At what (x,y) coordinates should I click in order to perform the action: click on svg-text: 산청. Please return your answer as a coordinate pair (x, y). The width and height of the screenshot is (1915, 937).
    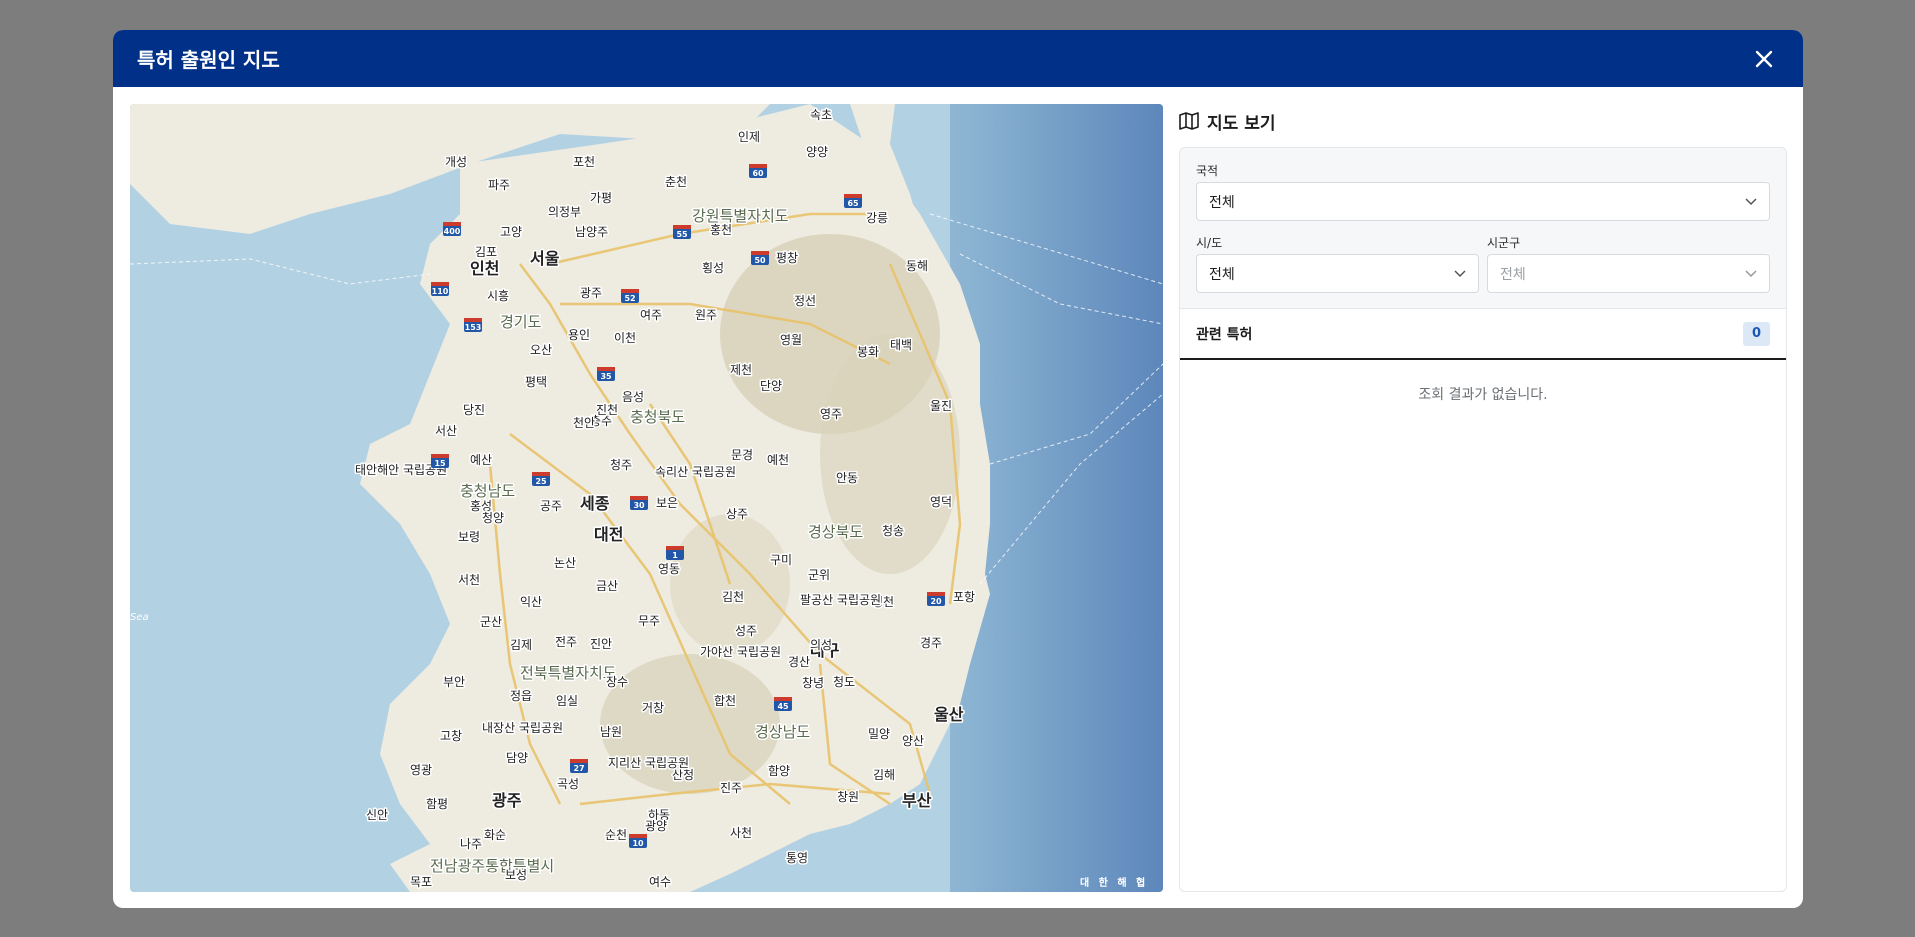
    Looking at the image, I should click on (683, 775).